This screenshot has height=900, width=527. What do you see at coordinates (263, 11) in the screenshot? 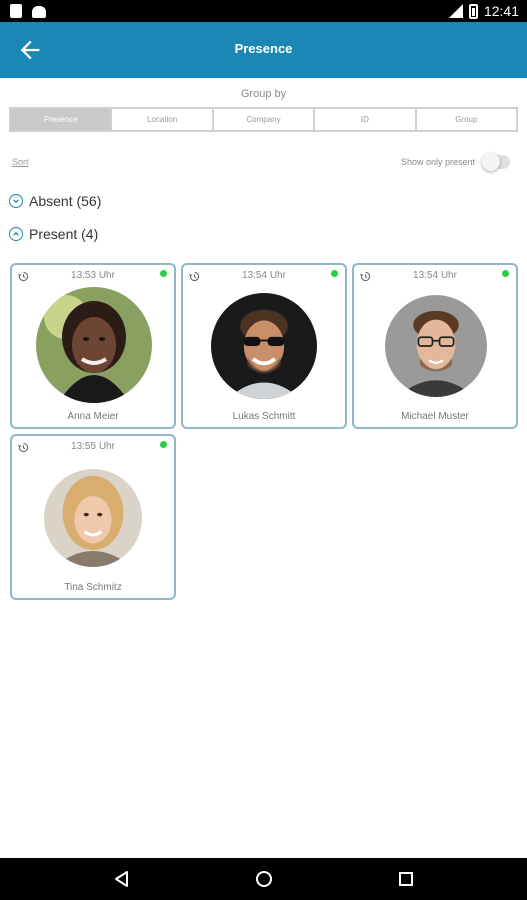
I see `status-bar: 12:41` at bounding box center [263, 11].